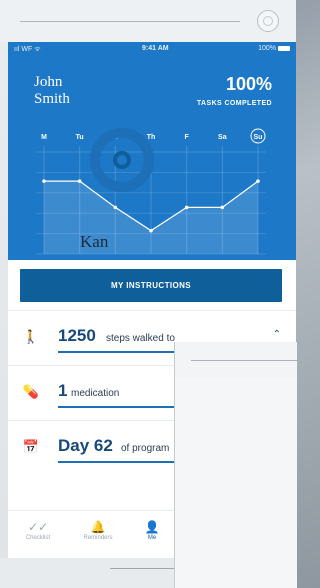  Describe the element at coordinates (98, 538) in the screenshot. I see `tab-label-reminders: Reminders` at that location.